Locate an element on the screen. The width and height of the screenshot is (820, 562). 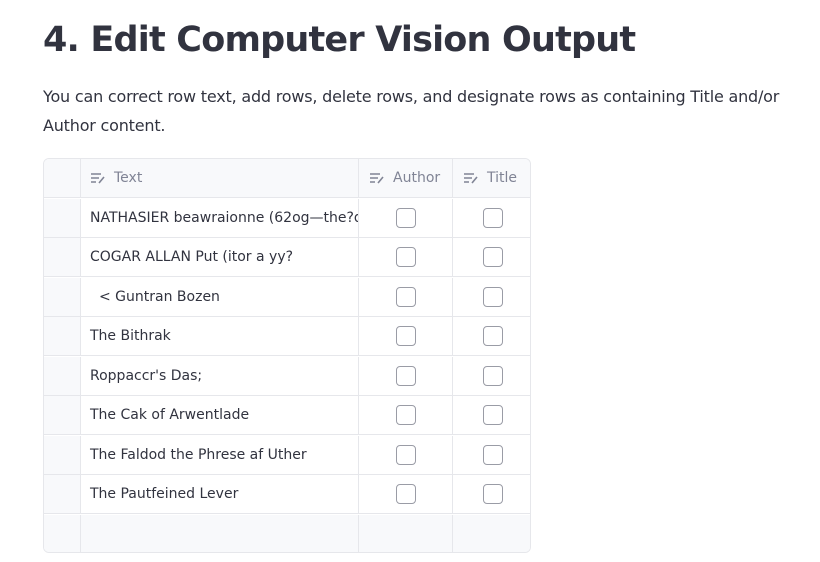
column-header-title-label: Title is located at coordinates (502, 178).